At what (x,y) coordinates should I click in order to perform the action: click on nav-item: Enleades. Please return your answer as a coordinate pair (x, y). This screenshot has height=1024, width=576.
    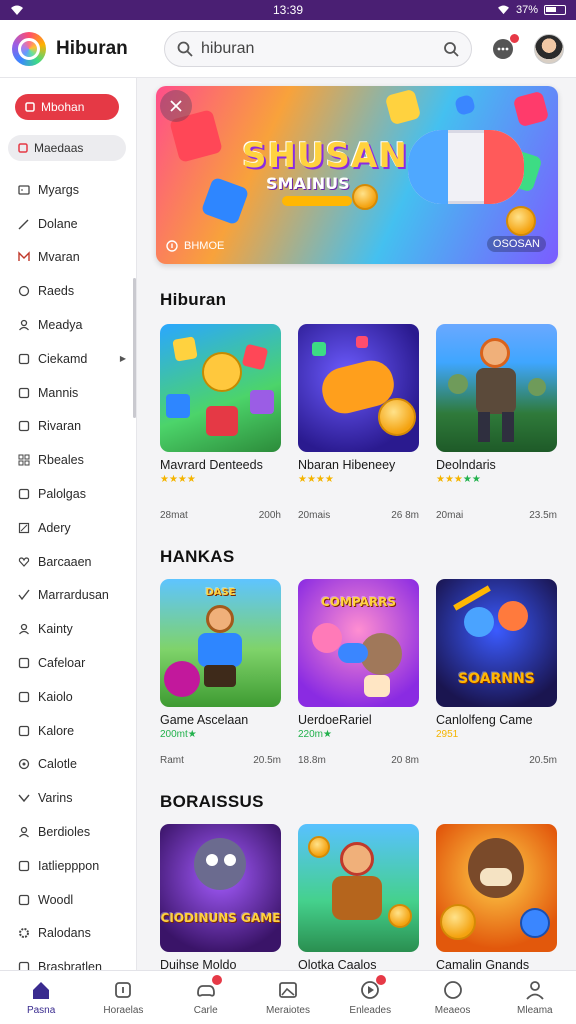
    Looking at the image, I should click on (370, 997).